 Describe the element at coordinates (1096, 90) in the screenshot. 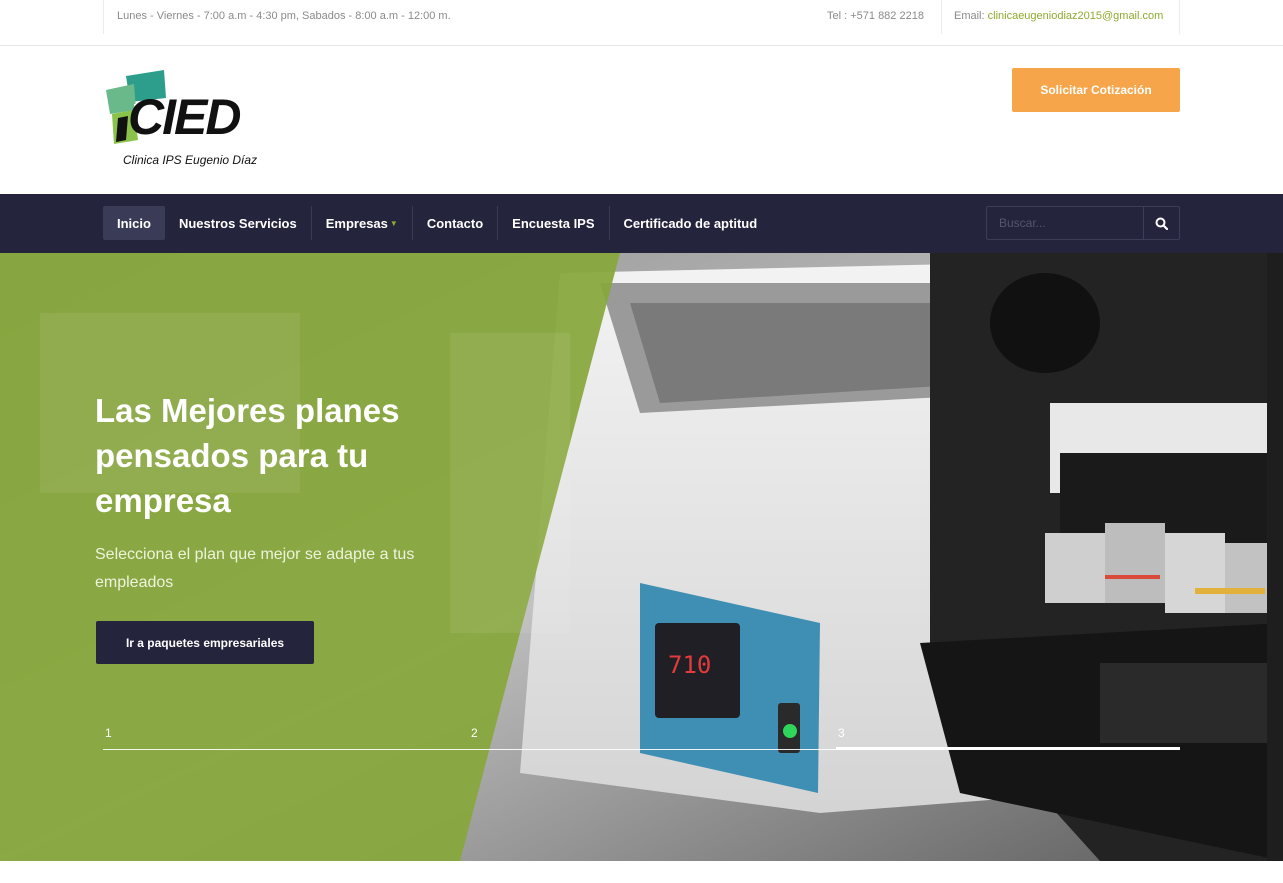

I see `request-quote-button: Solicitar Cotización` at that location.